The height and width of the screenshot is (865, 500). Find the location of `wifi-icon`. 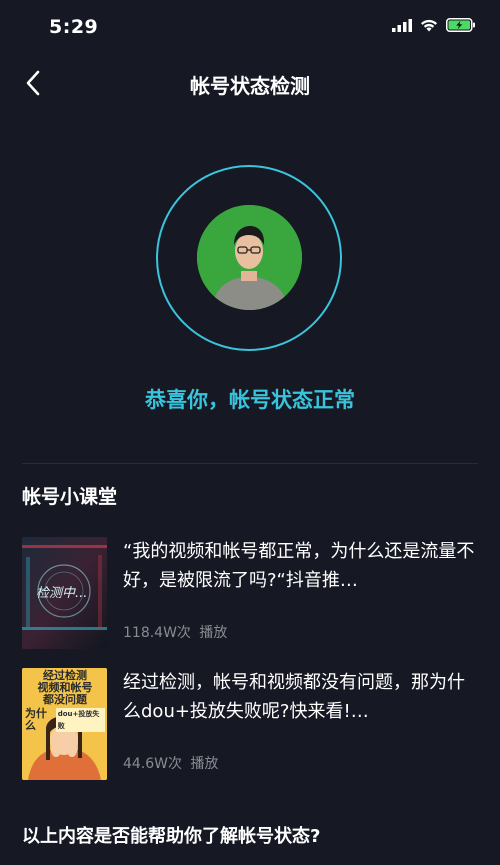

wifi-icon is located at coordinates (429, 25).